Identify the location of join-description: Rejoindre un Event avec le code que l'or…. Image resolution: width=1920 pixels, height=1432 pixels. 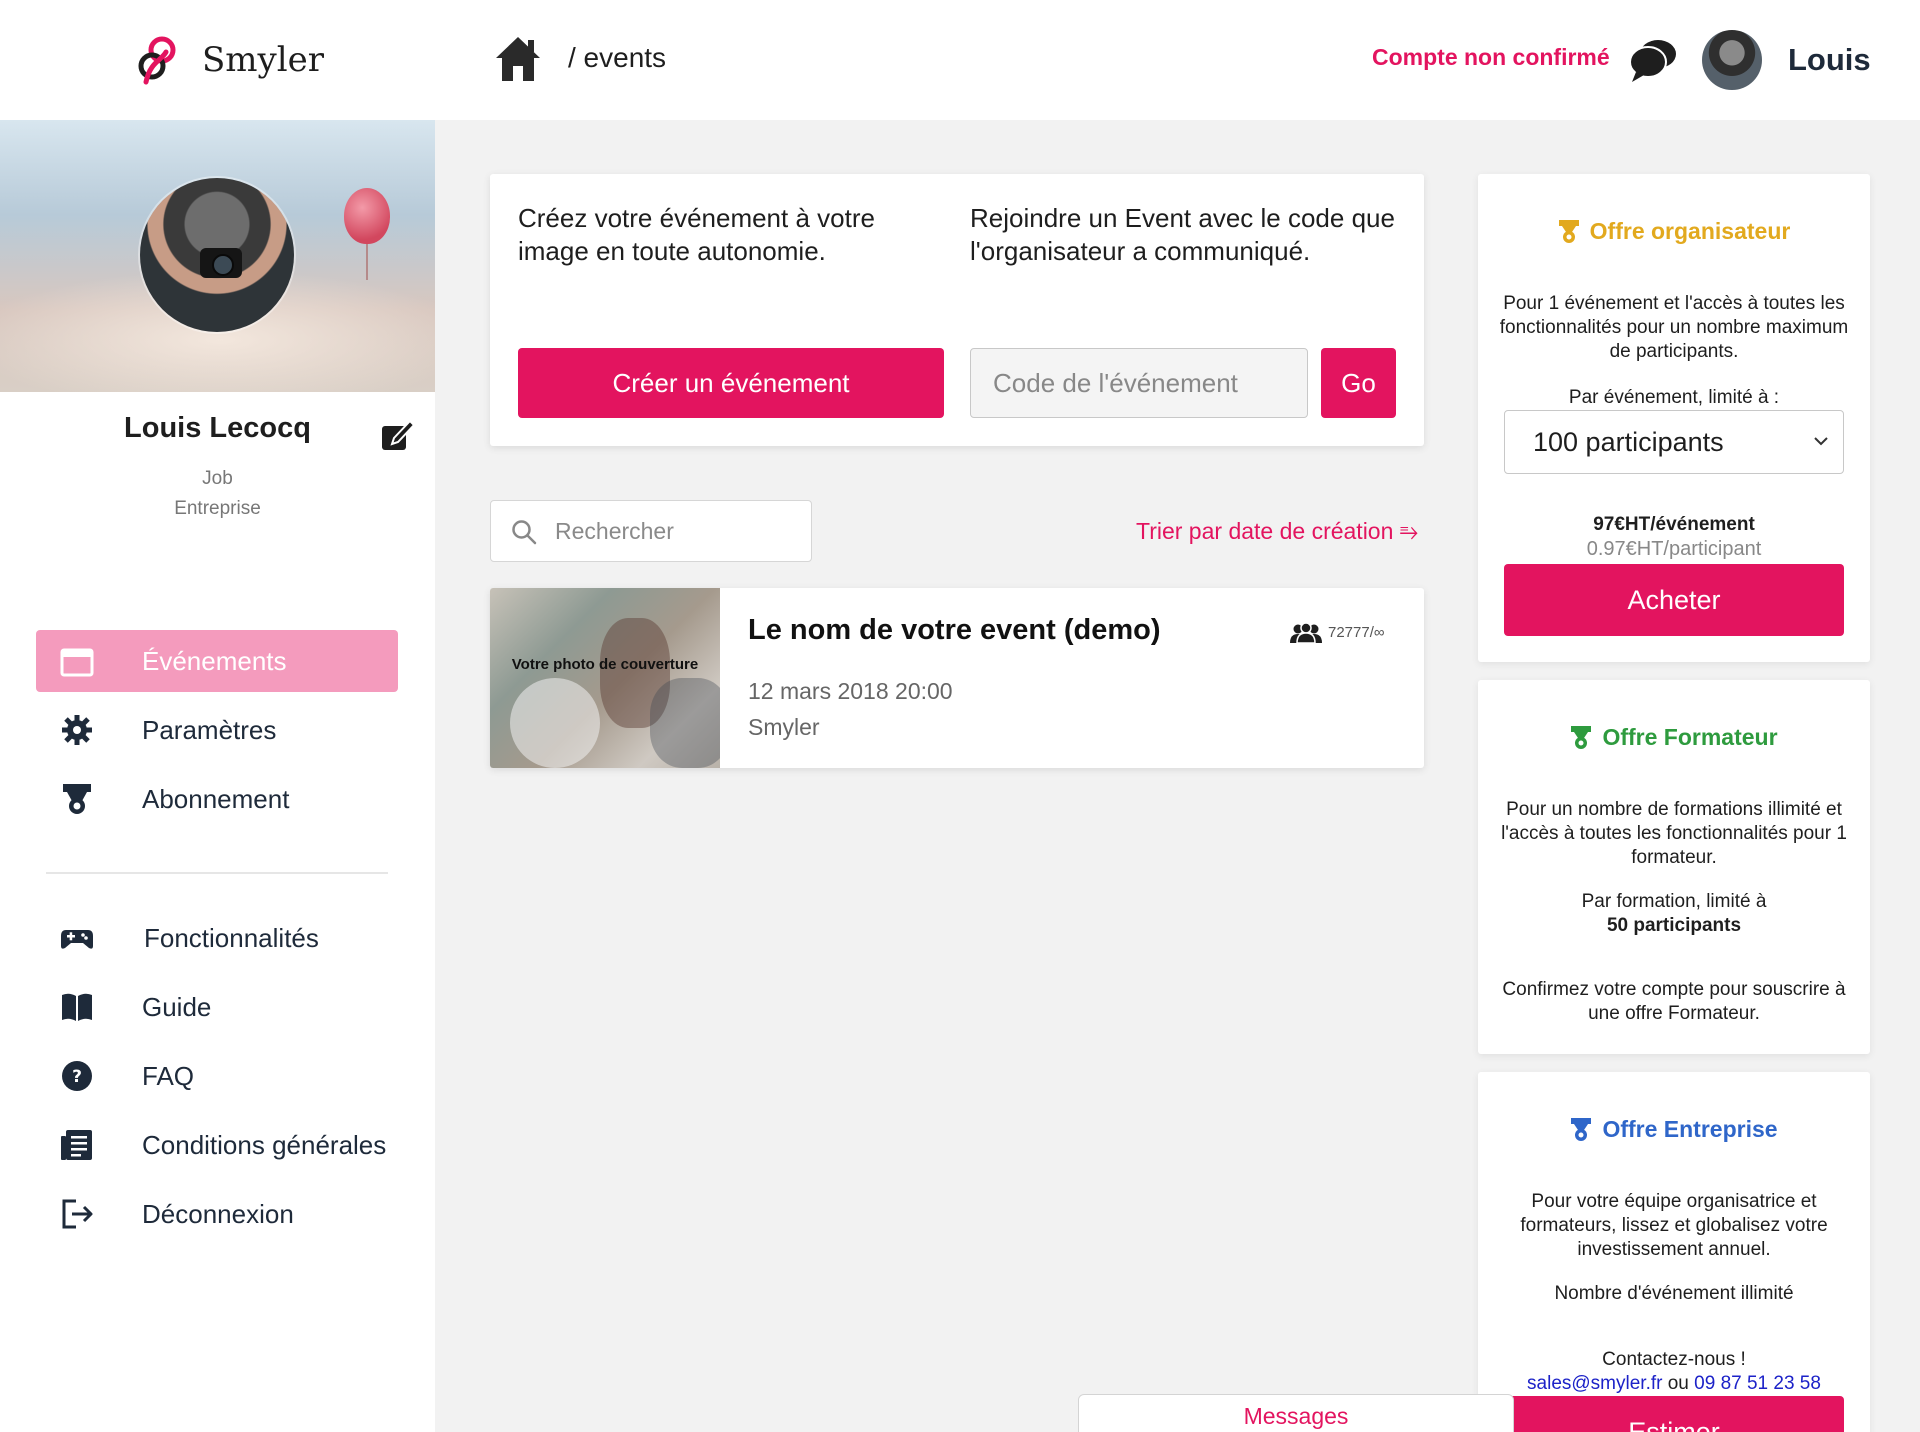
(1182, 234).